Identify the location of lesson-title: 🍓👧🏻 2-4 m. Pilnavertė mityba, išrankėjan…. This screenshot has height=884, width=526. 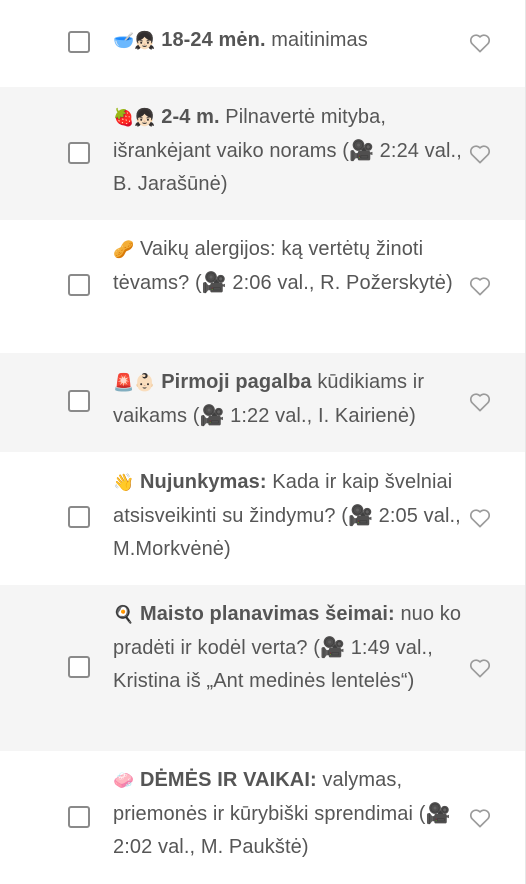
(289, 151).